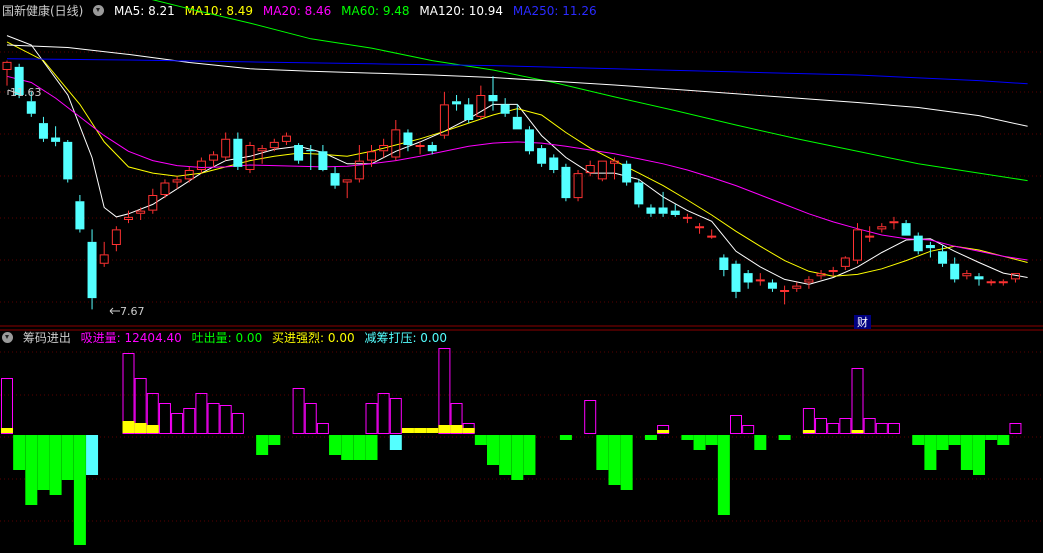 The height and width of the screenshot is (553, 1043). I want to click on low-price-label: 7.67, so click(132, 311).